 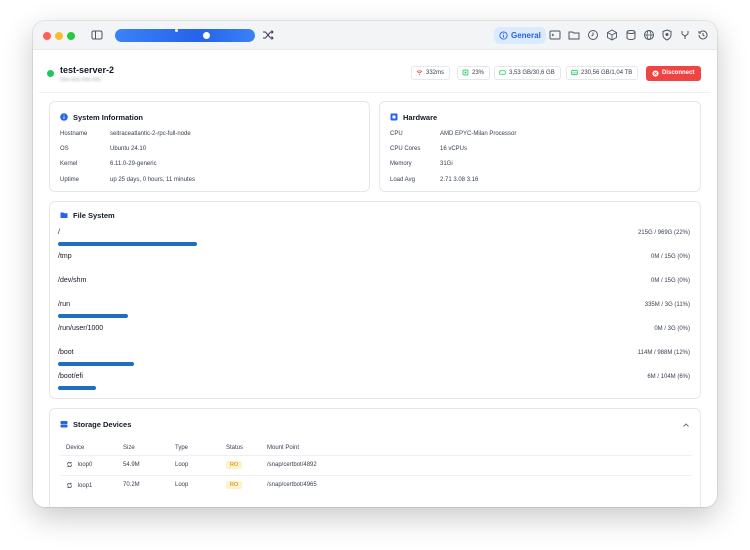 I want to click on fs-path: /run/user/1000, so click(x=81, y=328).